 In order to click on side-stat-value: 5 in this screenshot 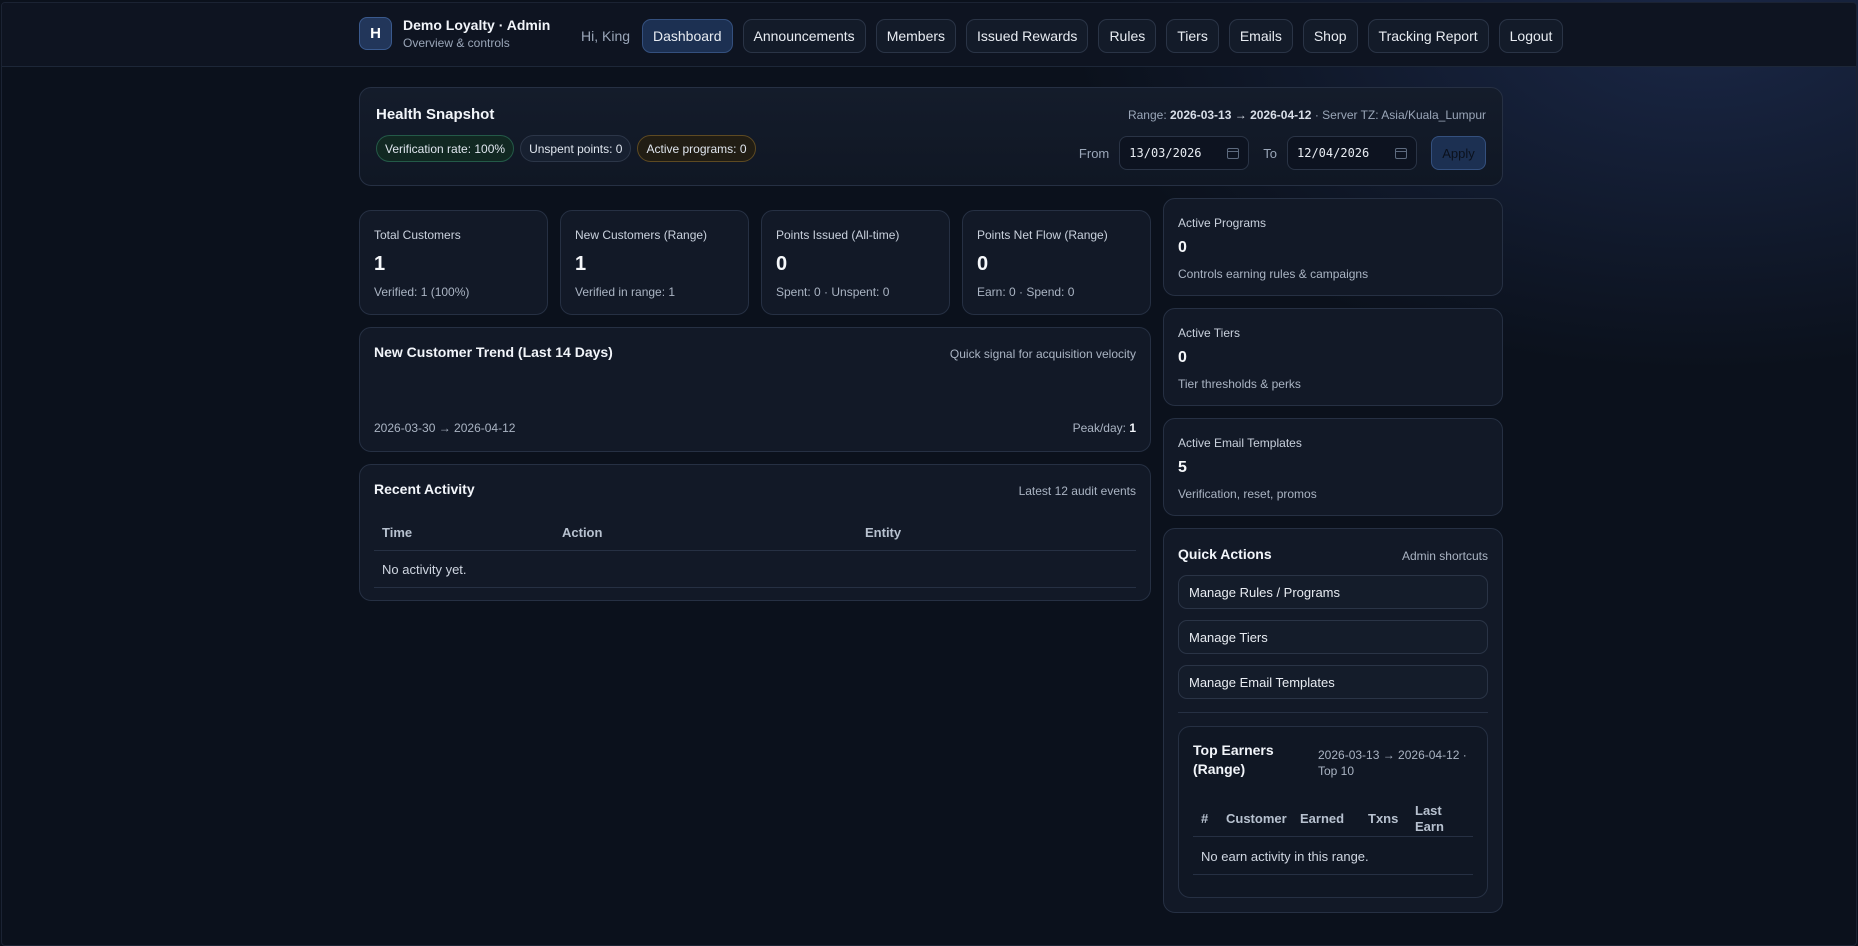, I will do `click(1182, 467)`.